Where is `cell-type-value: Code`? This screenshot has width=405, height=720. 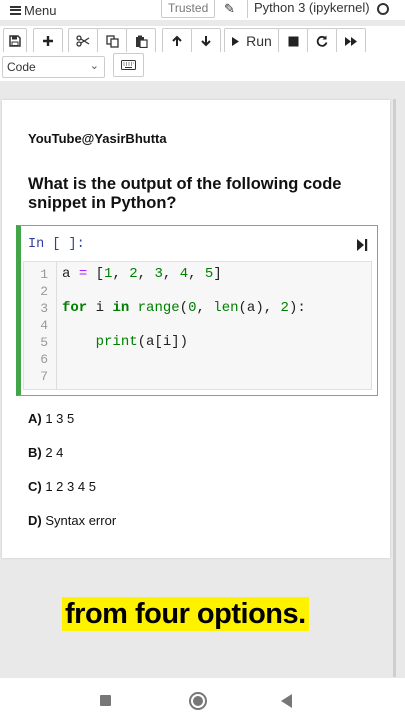
cell-type-value: Code is located at coordinates (21, 67).